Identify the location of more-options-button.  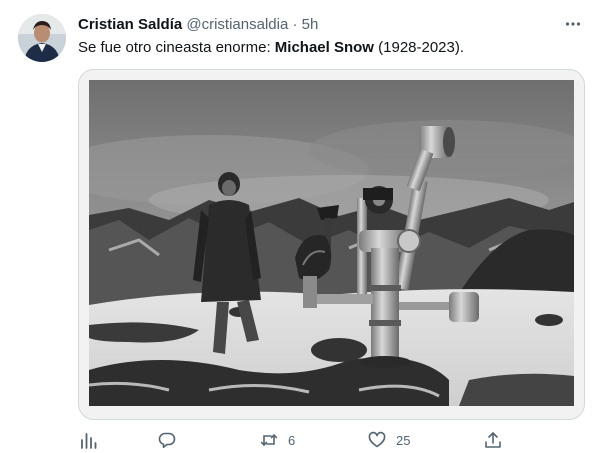
(573, 24).